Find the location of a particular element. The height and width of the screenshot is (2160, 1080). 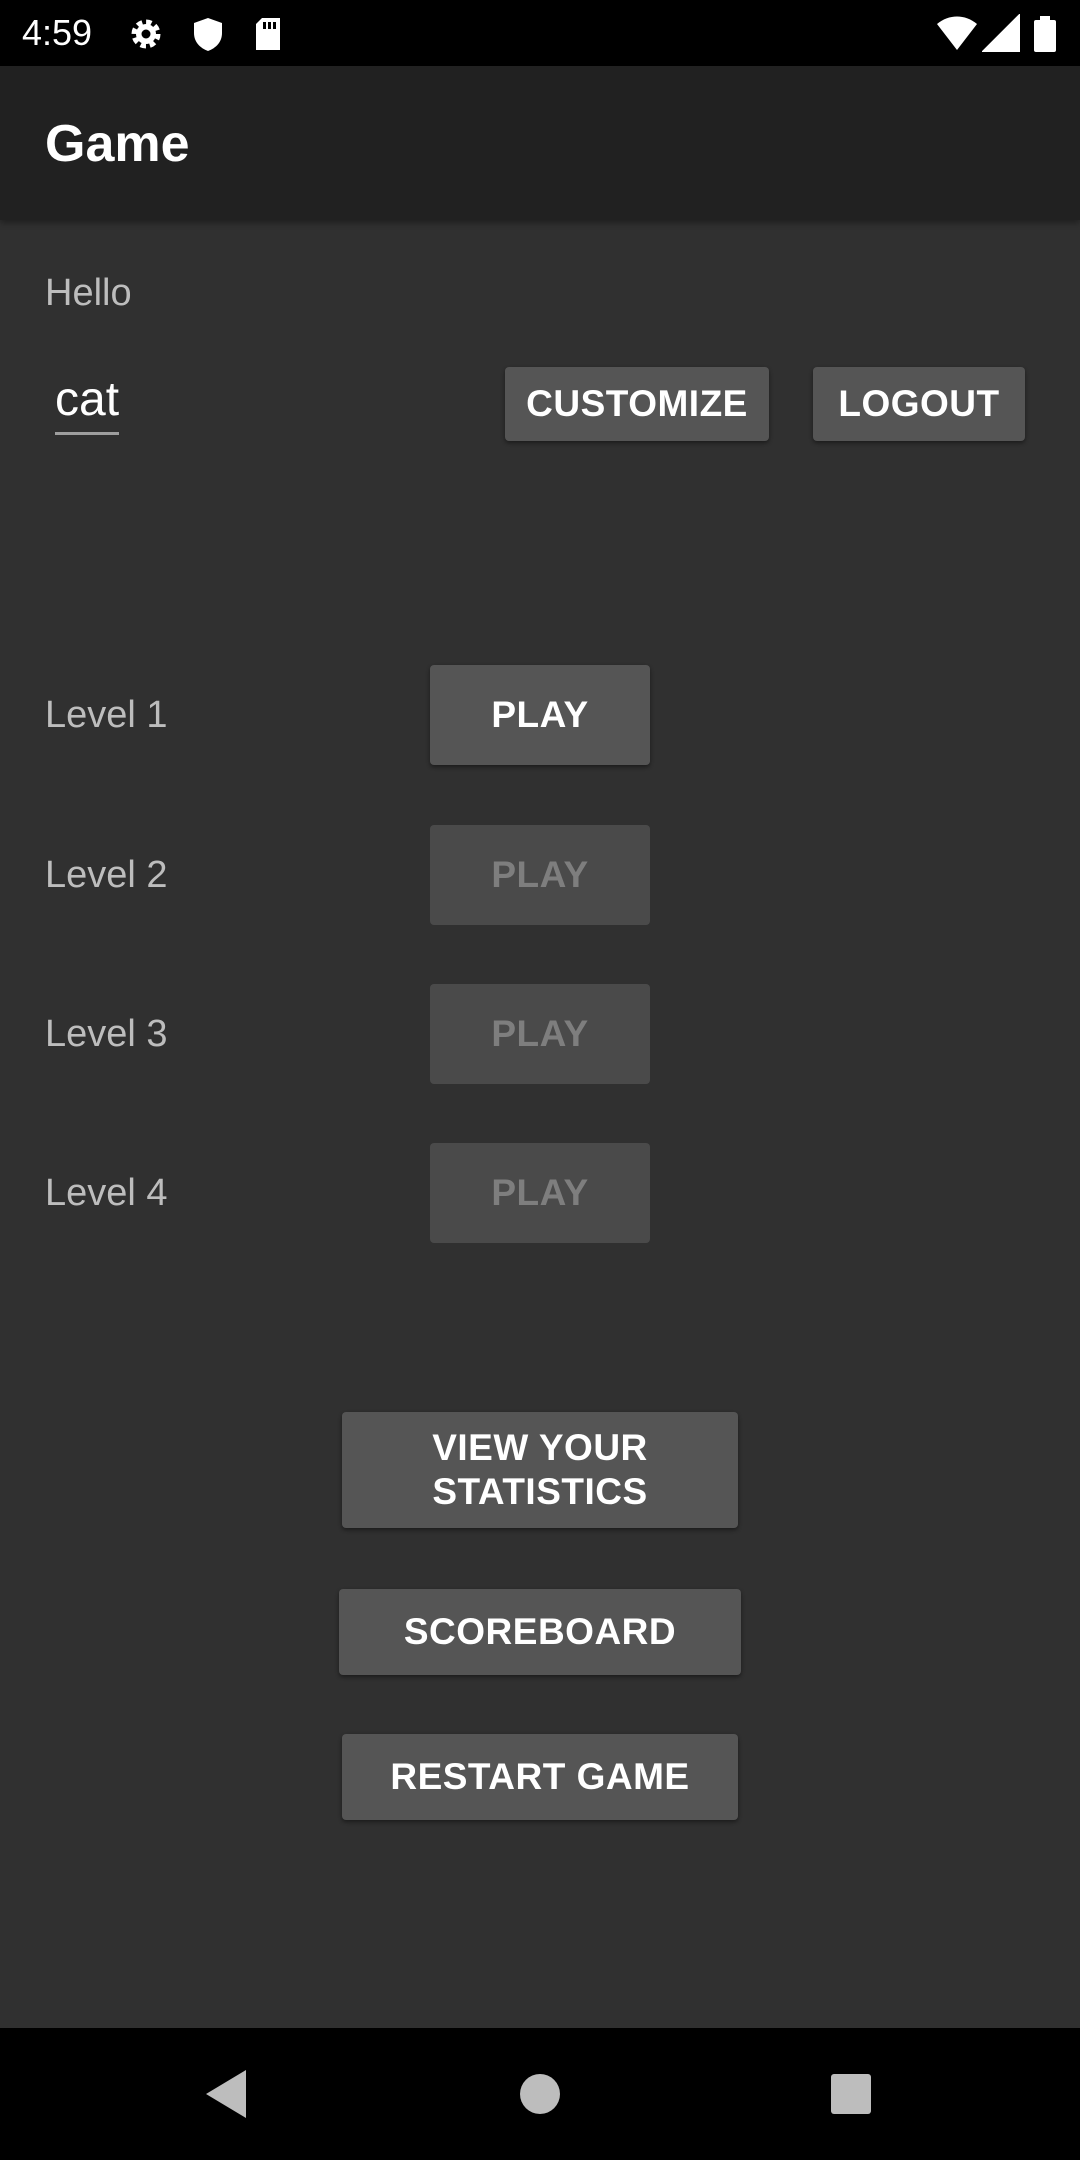

signal-icon is located at coordinates (1001, 33).